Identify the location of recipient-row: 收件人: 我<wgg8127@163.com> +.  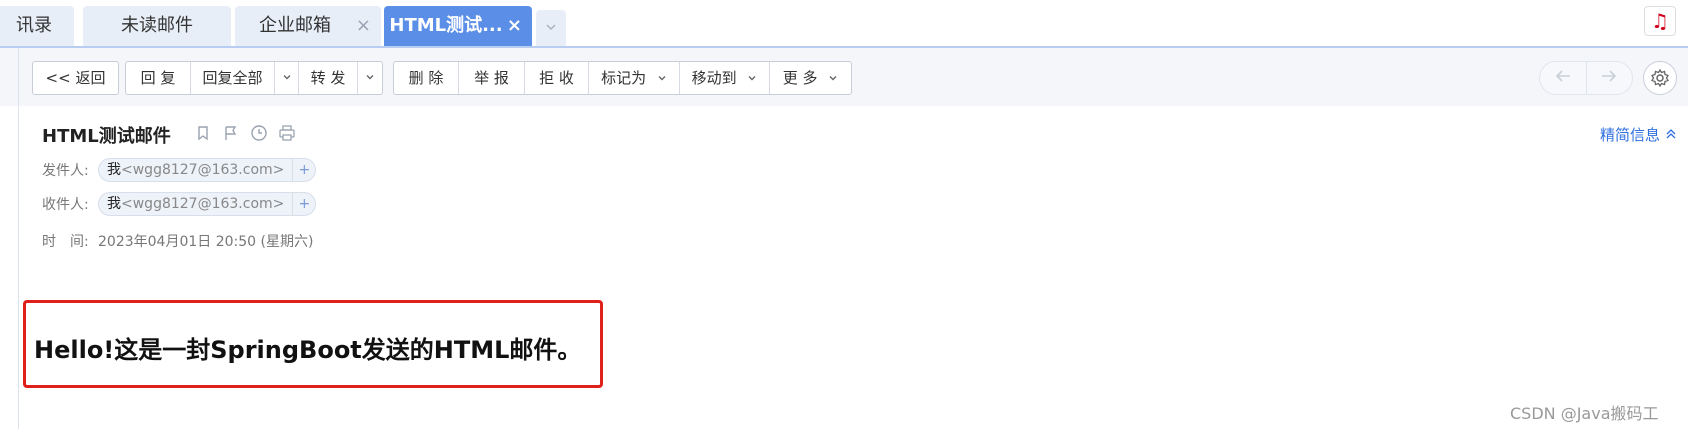
(179, 204).